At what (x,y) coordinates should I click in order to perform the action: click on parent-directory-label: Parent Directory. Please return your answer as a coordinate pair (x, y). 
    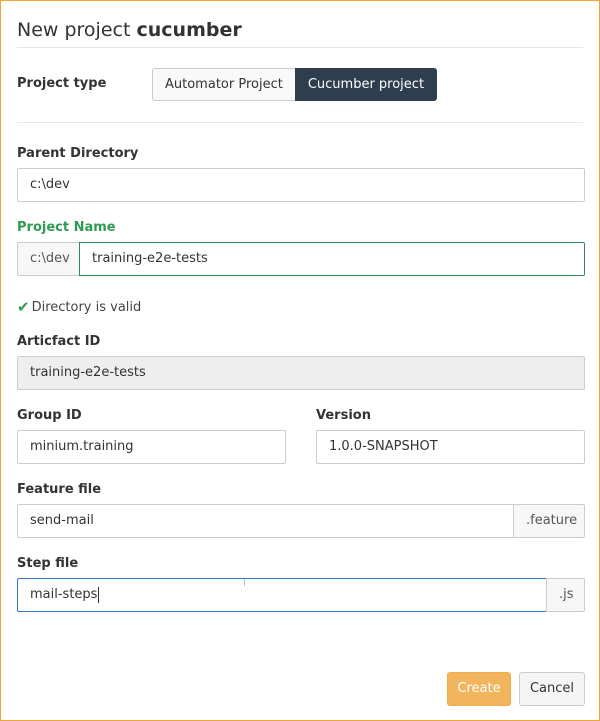
    Looking at the image, I should click on (78, 153).